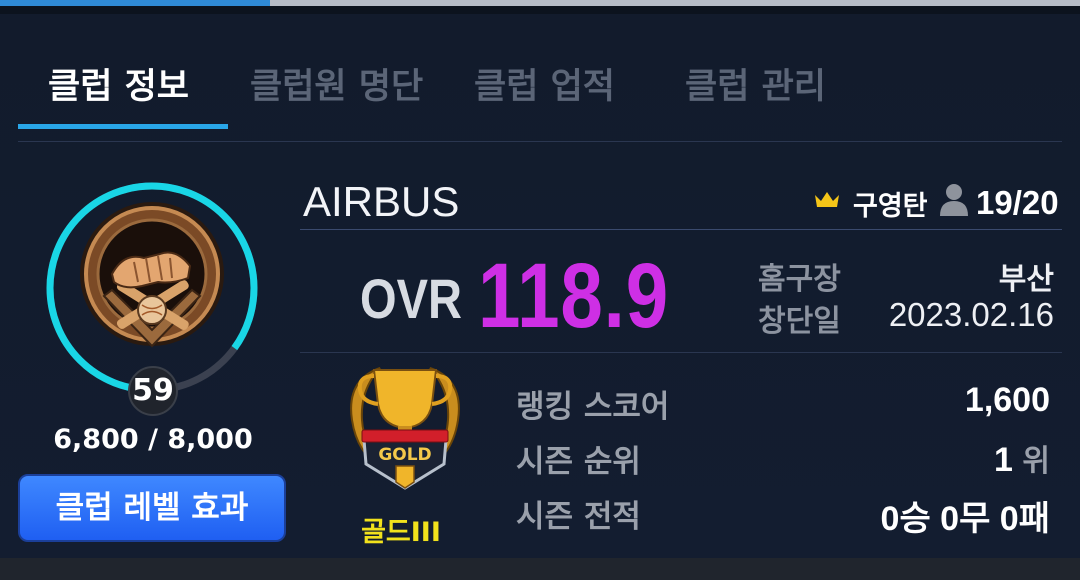 The image size is (1080, 580). What do you see at coordinates (1036, 461) in the screenshot?
I see `season-rank-unit: 위` at bounding box center [1036, 461].